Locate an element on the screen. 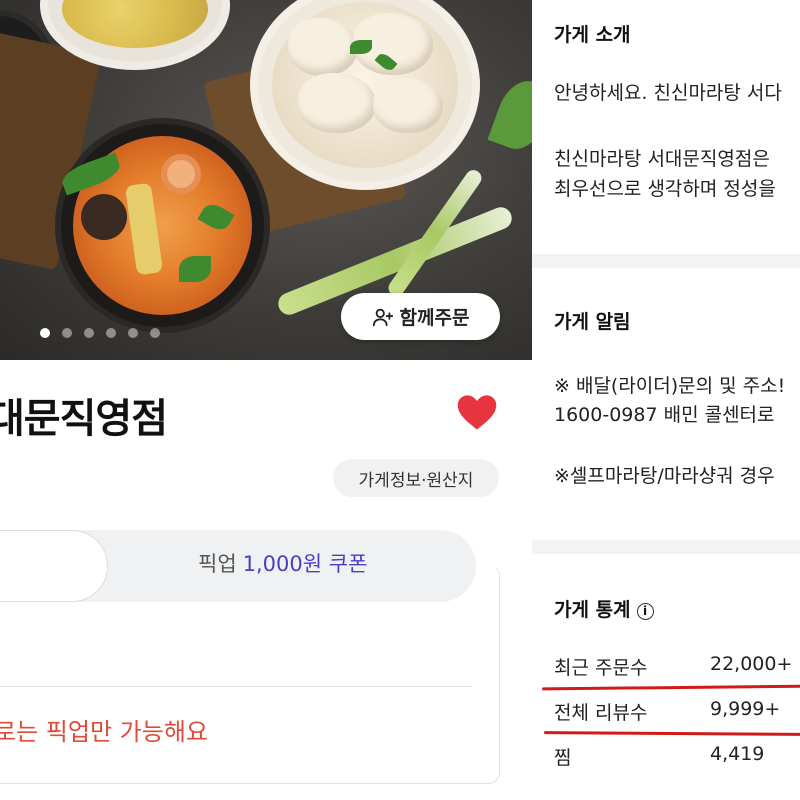 This screenshot has width=800, height=800. notice-text-line: 1600-0987 배민 콜센터로 is located at coordinates (664, 415).